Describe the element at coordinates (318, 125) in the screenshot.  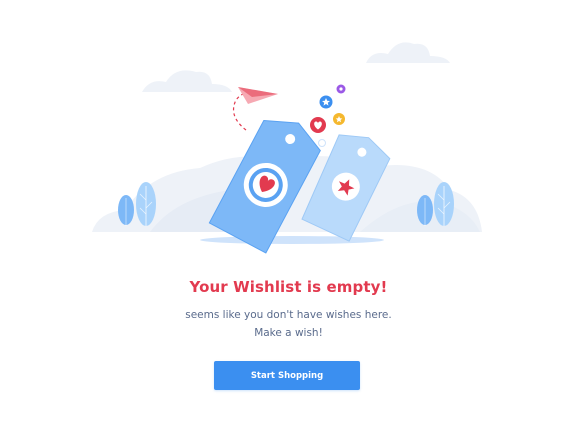
I see `heart-badge-icon` at that location.